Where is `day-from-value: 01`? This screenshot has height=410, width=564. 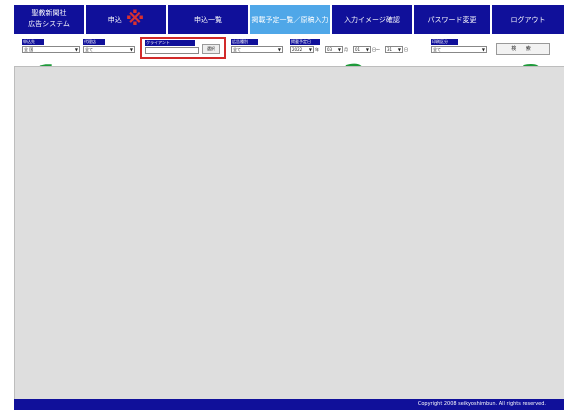
day-from-value: 01 is located at coordinates (358, 49).